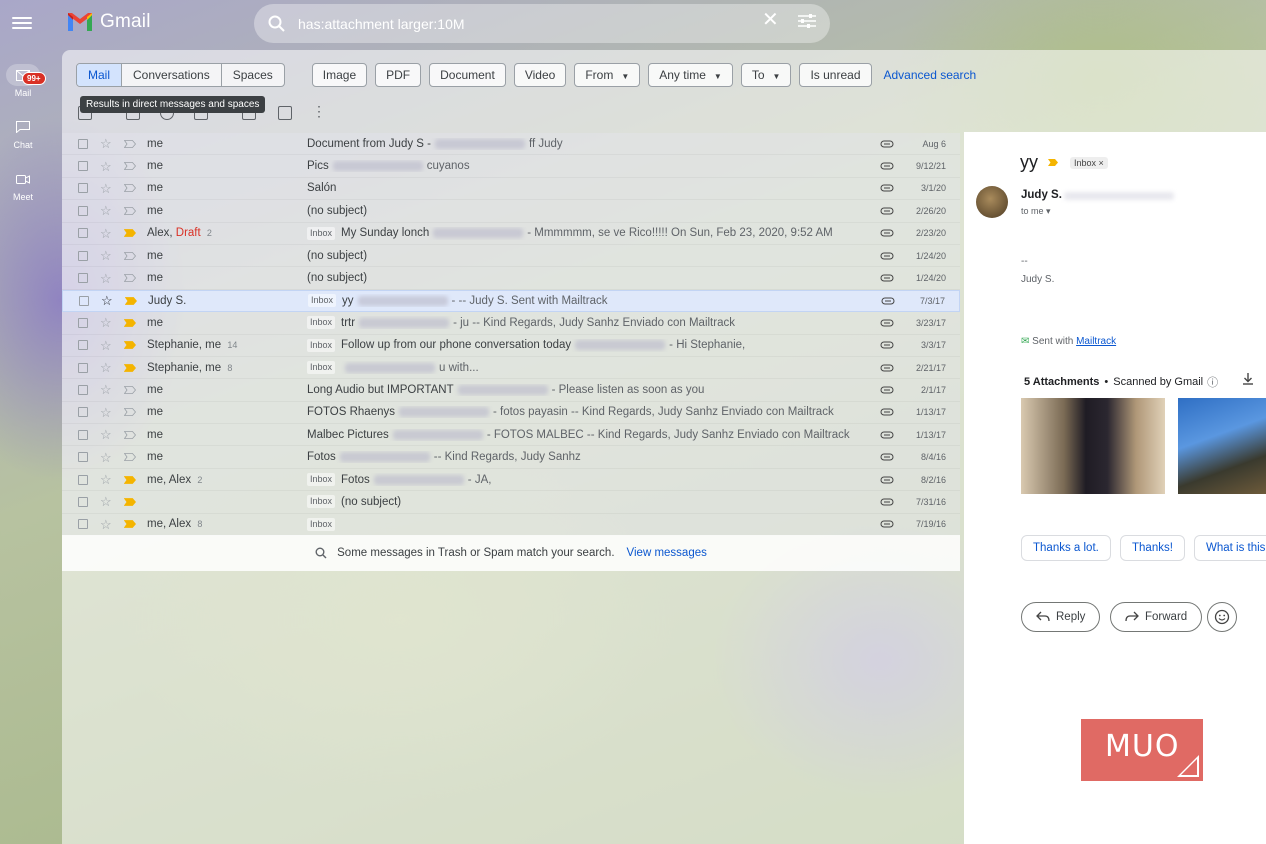  Describe the element at coordinates (277, 24) in the screenshot. I see `search-icon` at that location.